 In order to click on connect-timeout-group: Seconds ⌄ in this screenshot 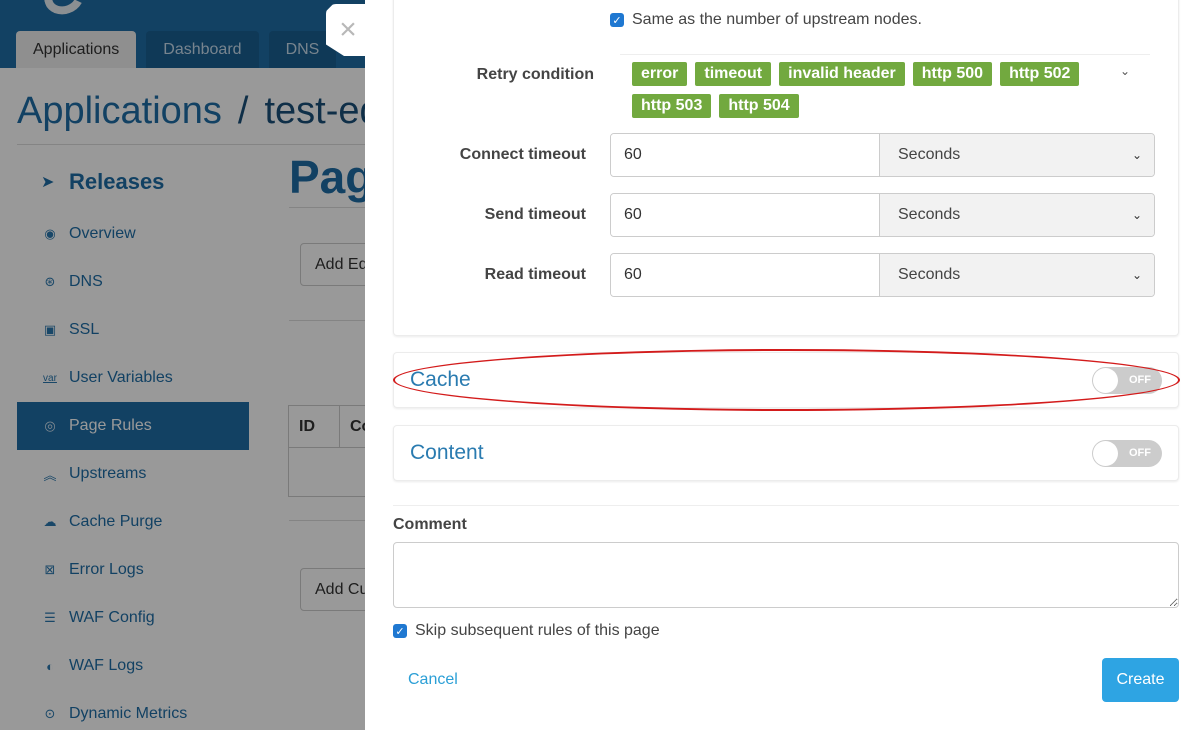, I will do `click(882, 155)`.